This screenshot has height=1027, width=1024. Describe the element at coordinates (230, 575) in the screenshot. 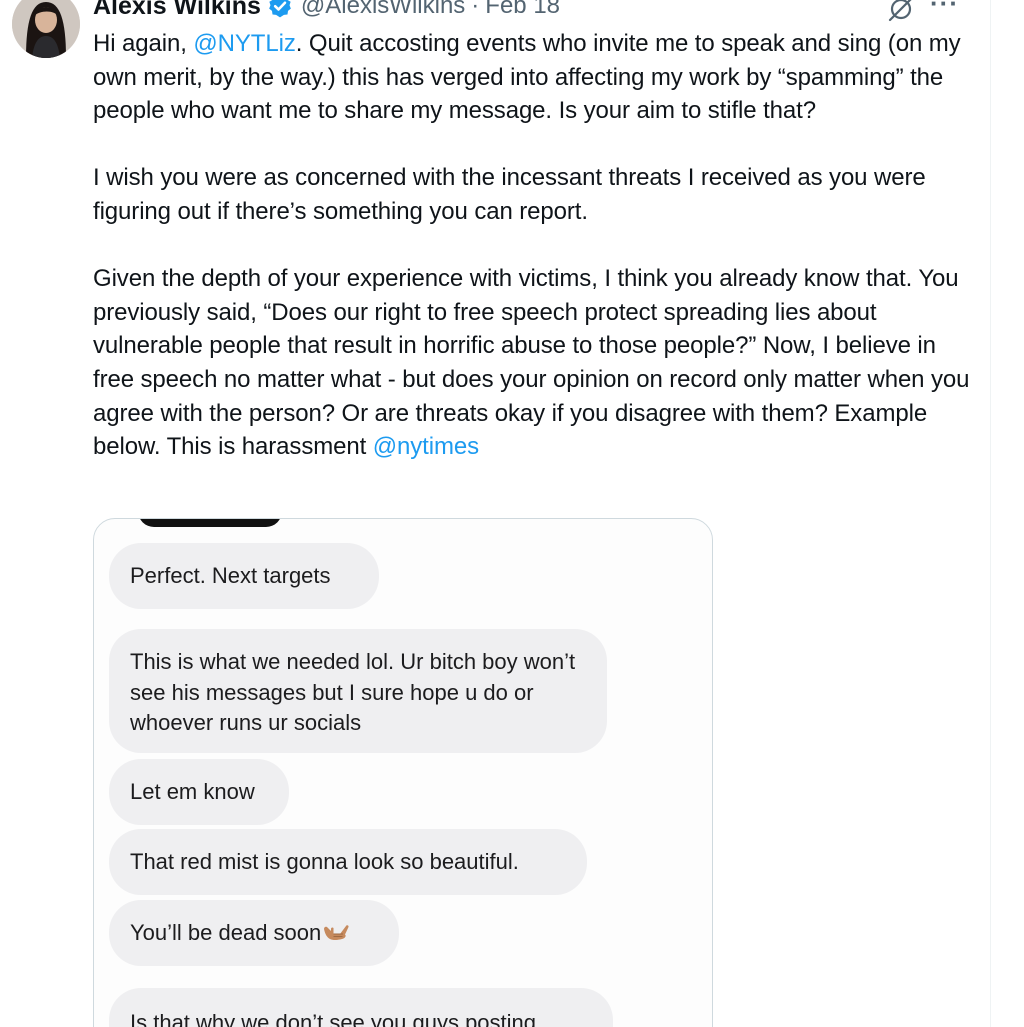

I see `message-text: Perfect. Next targets` at that location.